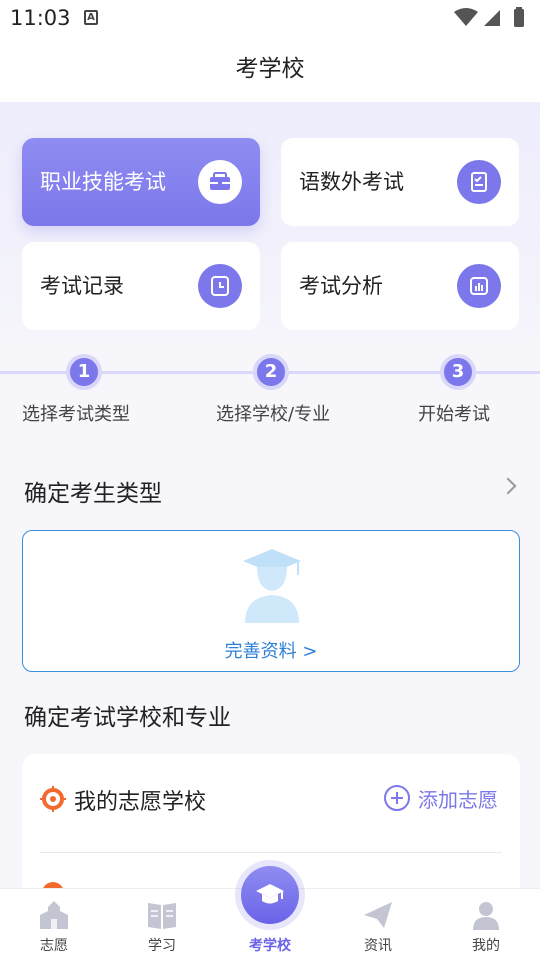  Describe the element at coordinates (84, 372) in the screenshot. I see `step-1-number: 1` at that location.